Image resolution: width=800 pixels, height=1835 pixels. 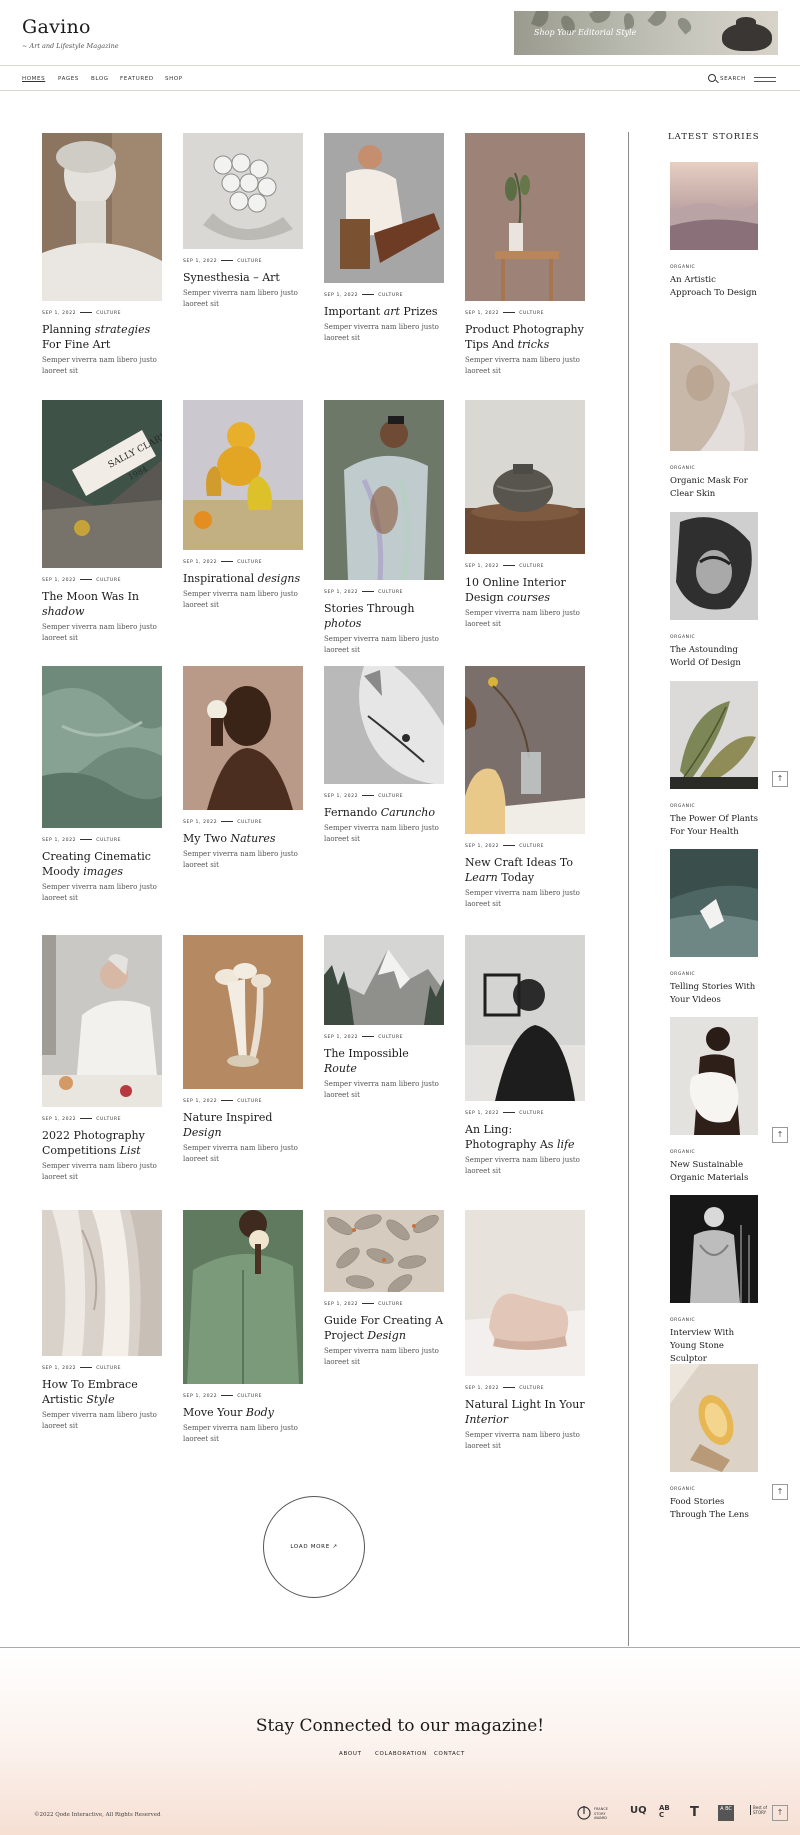 I want to click on sidebar-story: ORGANIC Telling Stories With Your Videos, so click(x=714, y=928).